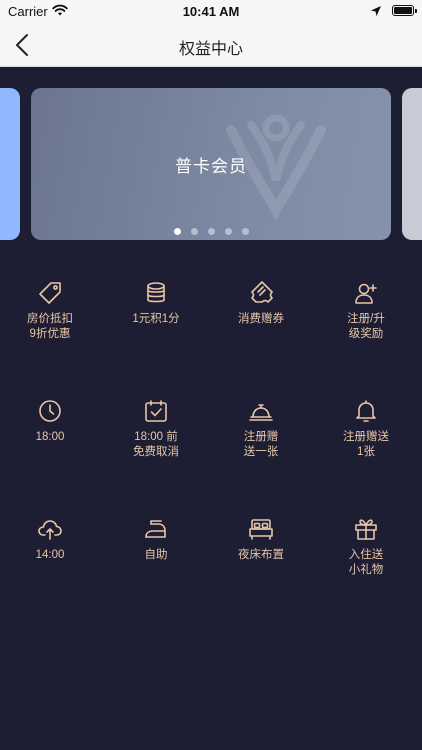 This screenshot has height=750, width=422. Describe the element at coordinates (10, 164) in the screenshot. I see `previous-card` at that location.